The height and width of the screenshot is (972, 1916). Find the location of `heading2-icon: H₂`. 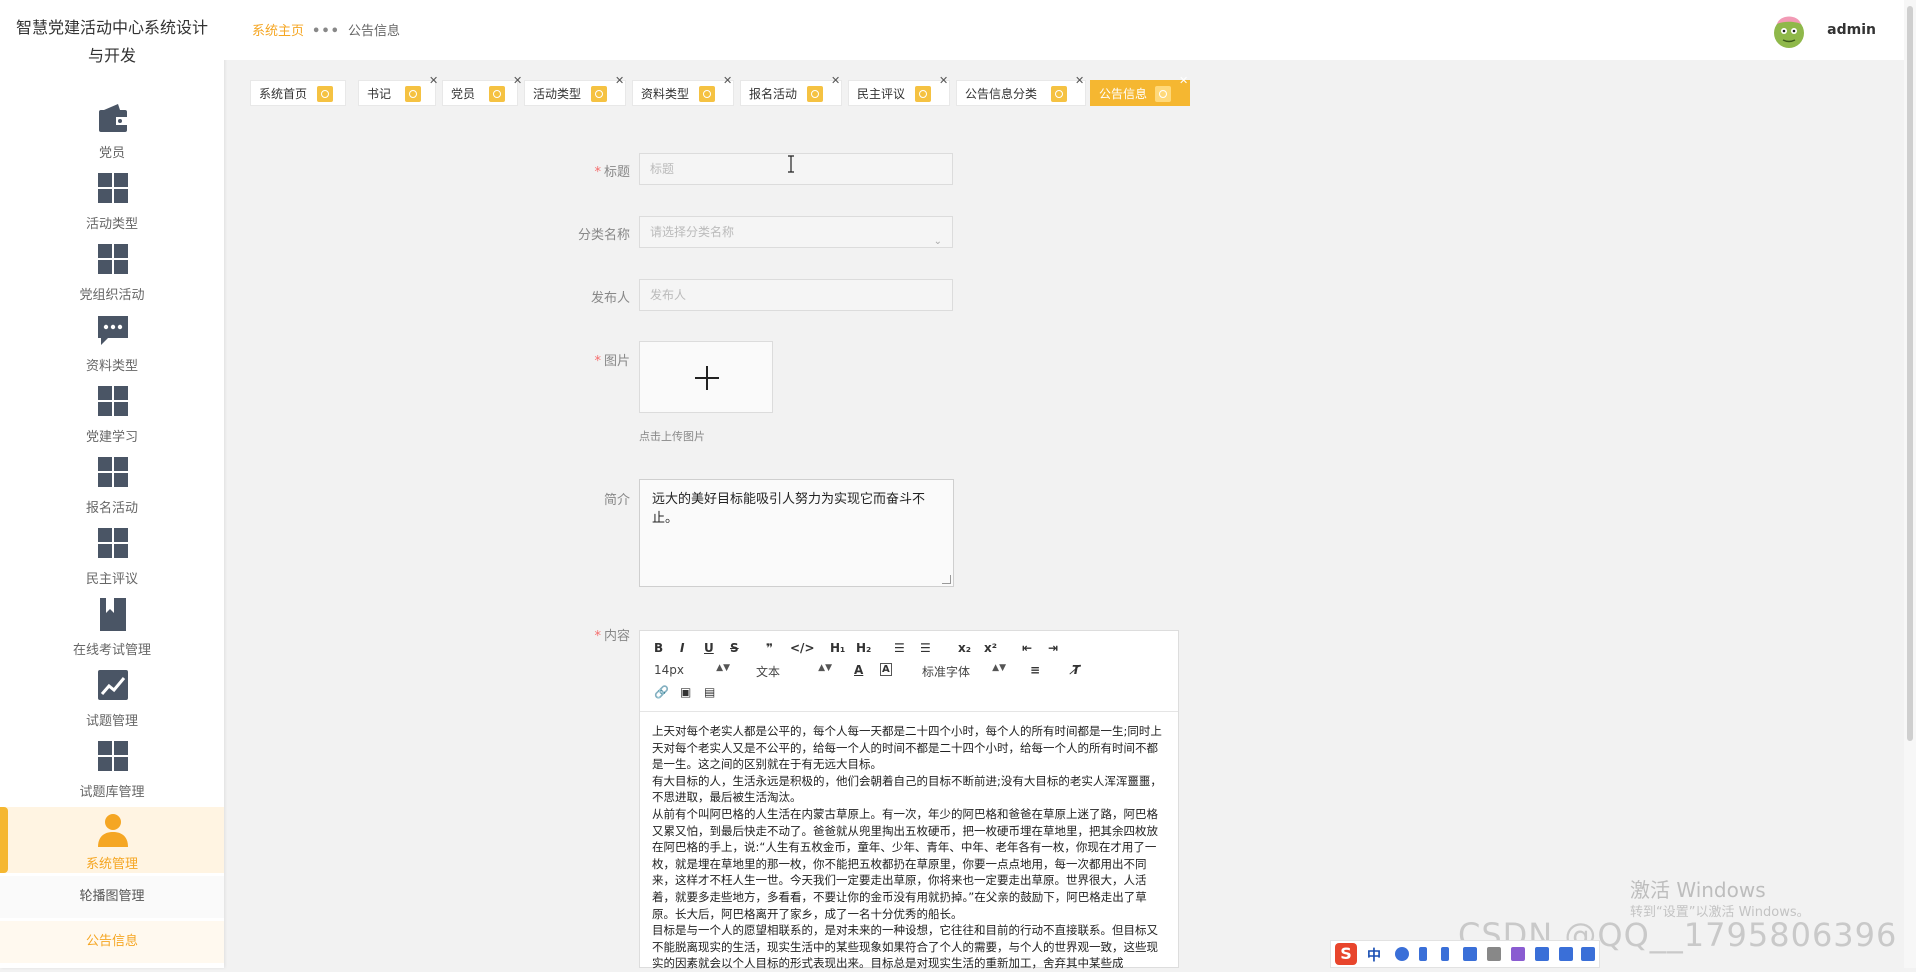

heading2-icon: H₂ is located at coordinates (863, 648).